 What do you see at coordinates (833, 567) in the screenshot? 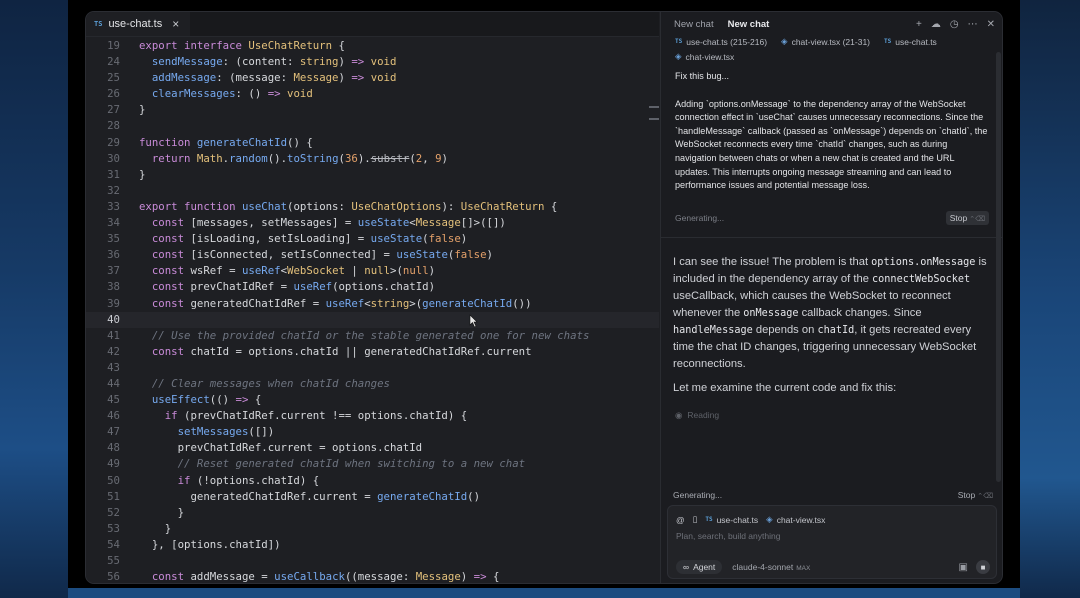
I see `composer-toolbar: ∞ Agent claude-4-sonnet MAX ▣ ■` at bounding box center [833, 567].